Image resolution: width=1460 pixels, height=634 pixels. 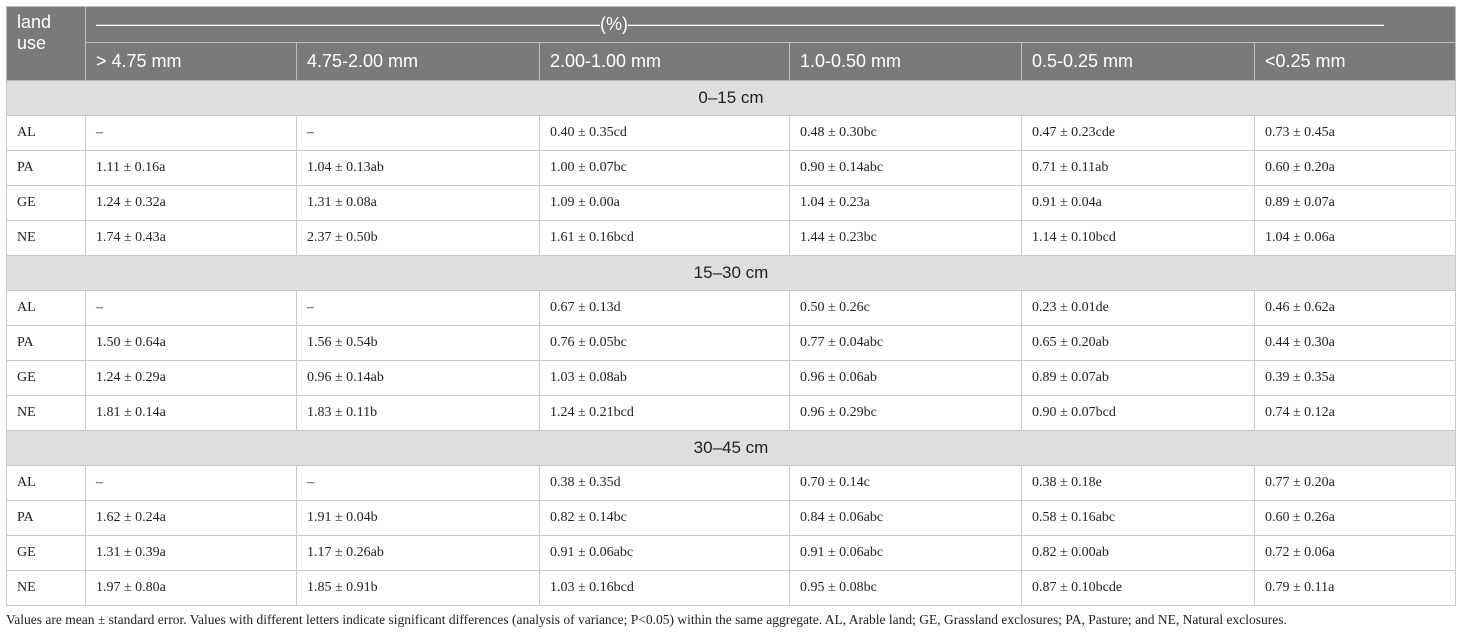 I want to click on value-cell: 1.04 ± 0.13ab, so click(x=418, y=168).